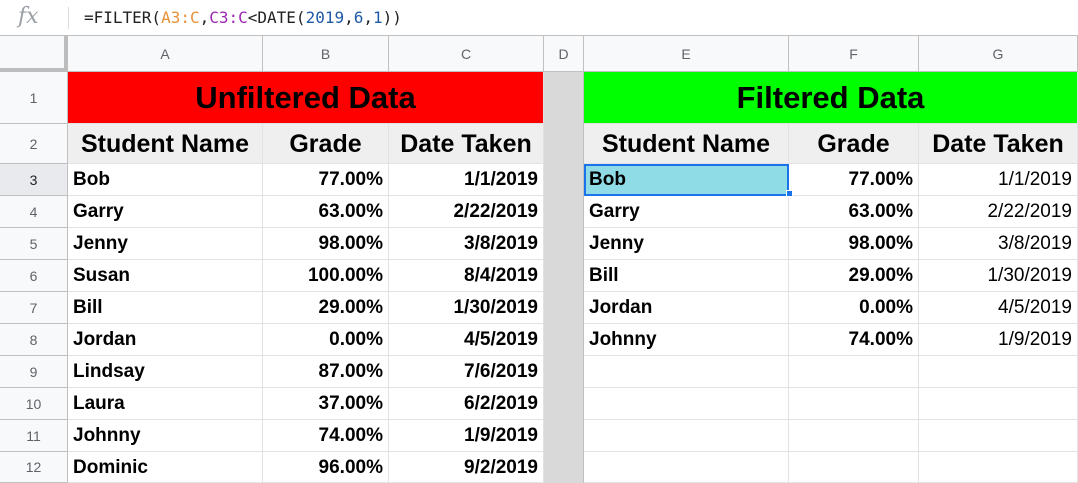 Image resolution: width=1078 pixels, height=483 pixels. Describe the element at coordinates (854, 340) in the screenshot. I see `filtered-data-cell: 74.00%` at that location.